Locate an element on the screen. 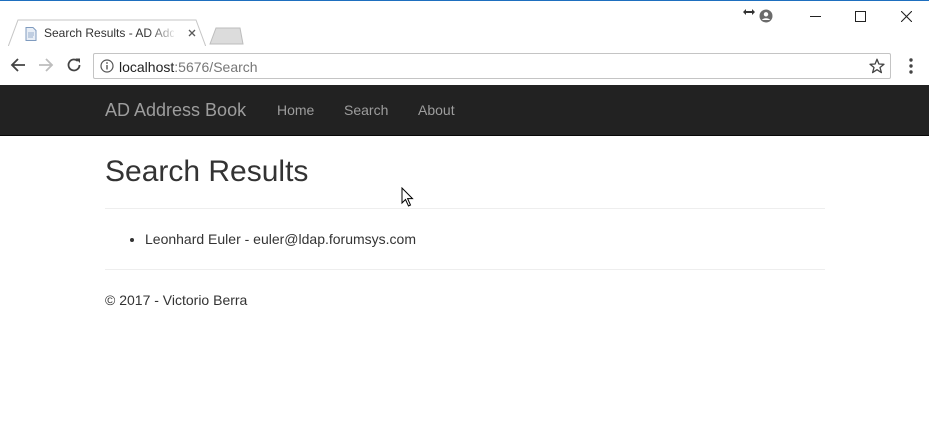  browser-title-bar: Search Results - AD Address Book is located at coordinates (464, 23).